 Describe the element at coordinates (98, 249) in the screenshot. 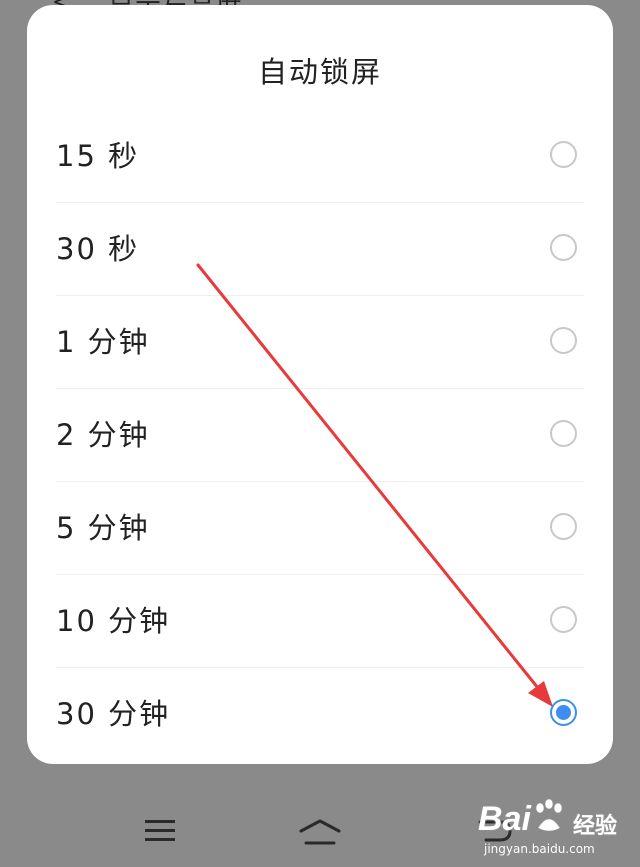

I see `option-label: 30 秒` at that location.